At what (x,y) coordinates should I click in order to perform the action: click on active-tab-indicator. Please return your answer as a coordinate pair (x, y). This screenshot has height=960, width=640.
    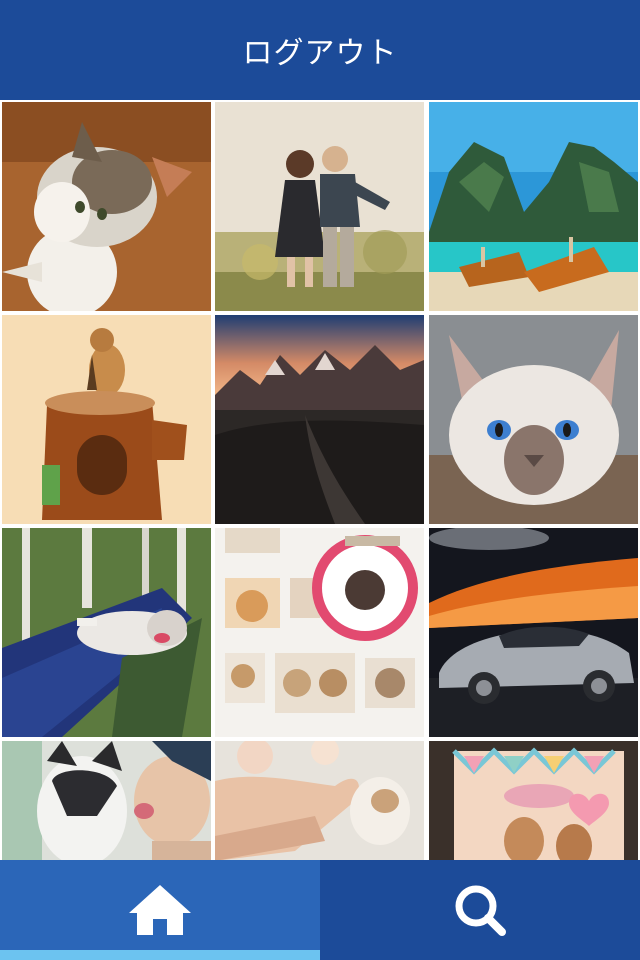
    Looking at the image, I should click on (160, 955).